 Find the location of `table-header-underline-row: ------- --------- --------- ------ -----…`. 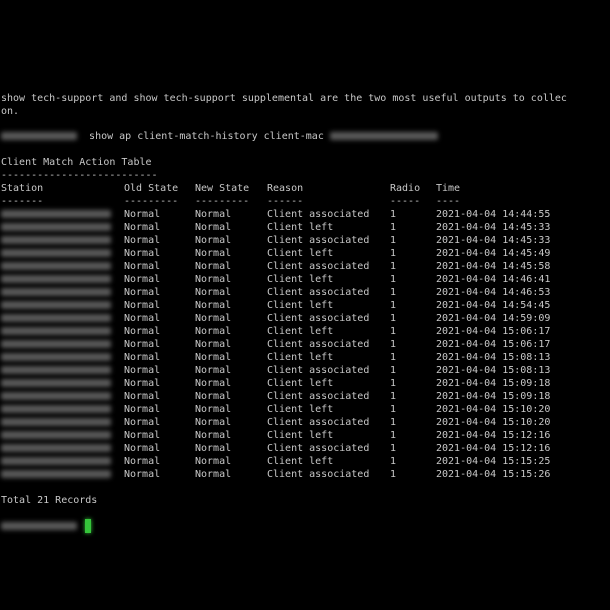

table-header-underline-row: ------- --------- --------- ------ -----… is located at coordinates (305, 201).